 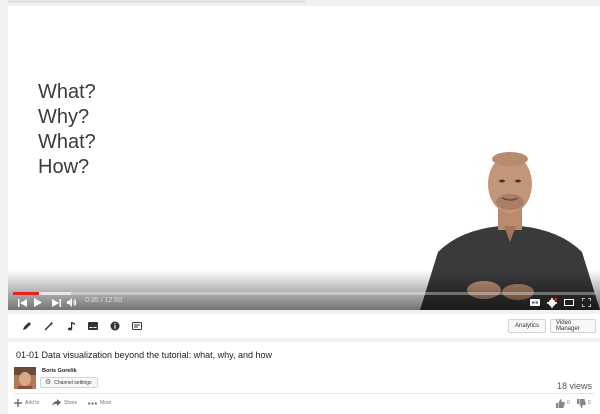 I want to click on like-button: 0, so click(x=563, y=403).